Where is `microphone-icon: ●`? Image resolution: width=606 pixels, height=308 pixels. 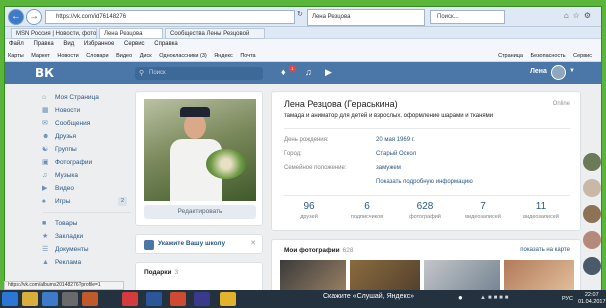
microphone-icon: ● is located at coordinates (460, 297).